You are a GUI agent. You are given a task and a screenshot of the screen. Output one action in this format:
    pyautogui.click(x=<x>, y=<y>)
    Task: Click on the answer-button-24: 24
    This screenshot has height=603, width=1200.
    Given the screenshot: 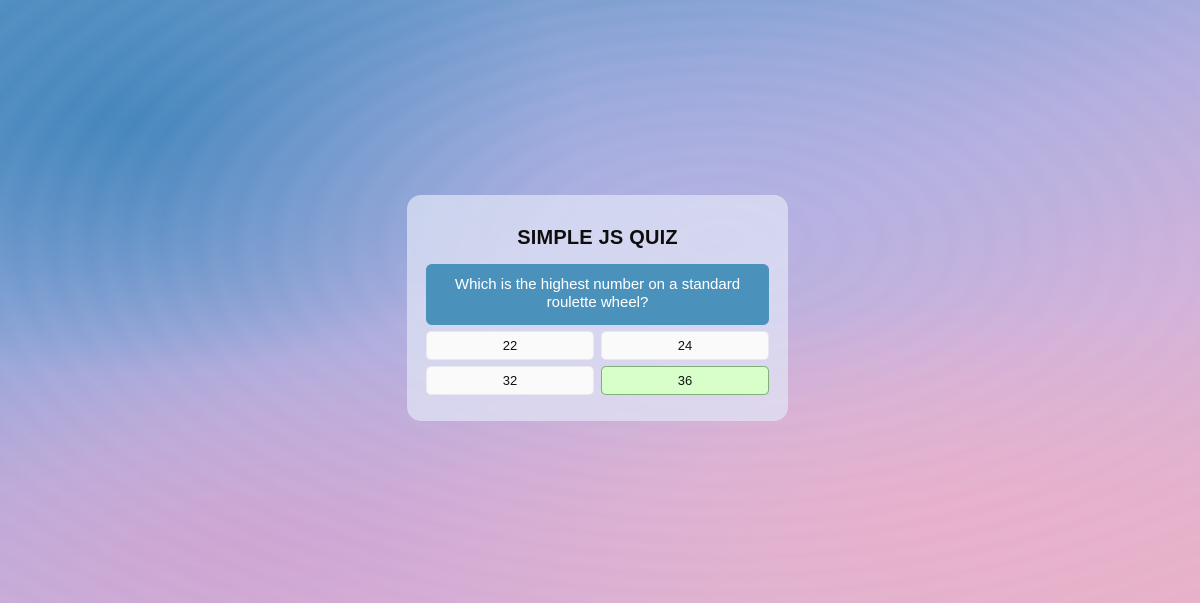 What is the action you would take?
    pyautogui.click(x=685, y=345)
    